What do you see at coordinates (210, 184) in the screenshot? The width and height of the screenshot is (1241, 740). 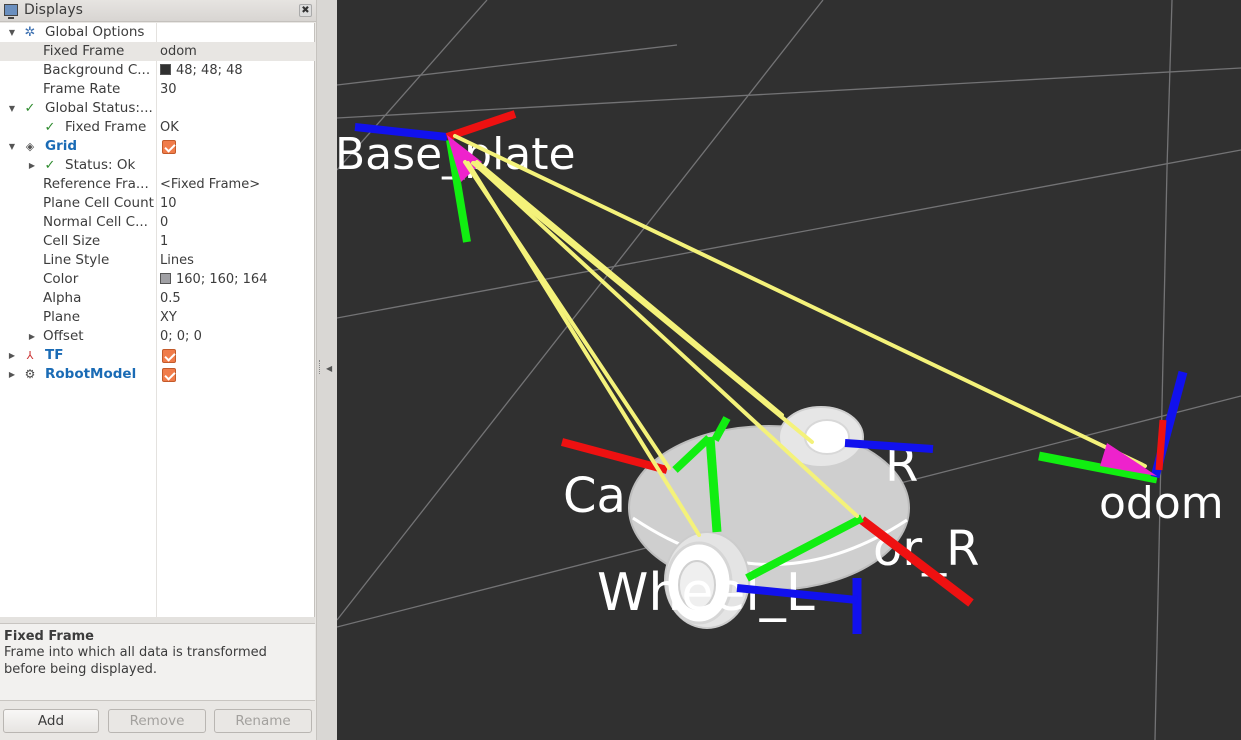 I see `reference-frame-value: <Fixed Frame>` at bounding box center [210, 184].